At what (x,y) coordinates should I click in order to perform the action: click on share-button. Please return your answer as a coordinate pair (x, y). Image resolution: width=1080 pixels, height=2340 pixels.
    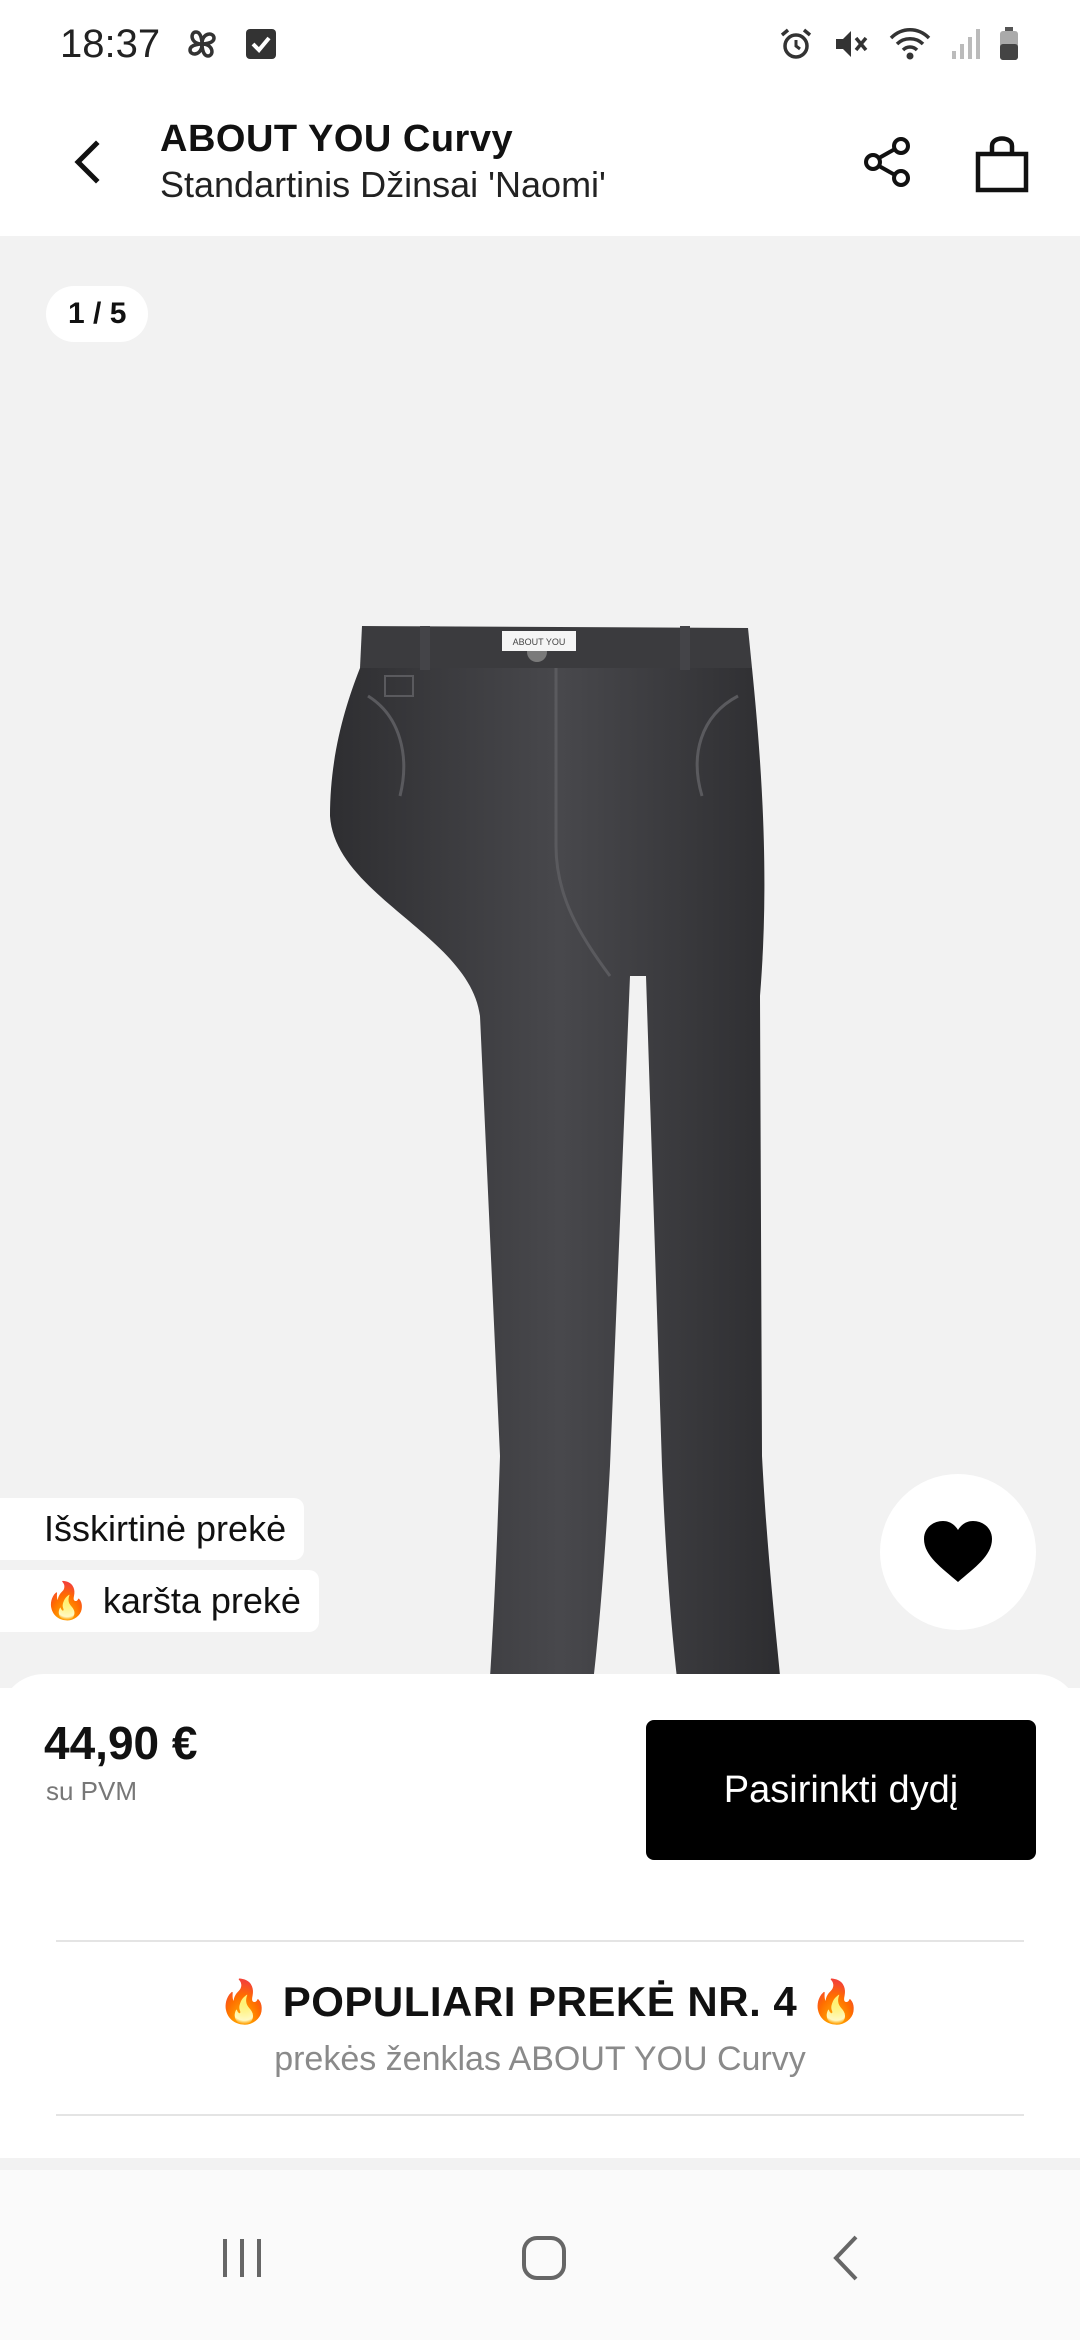
    Looking at the image, I should click on (888, 162).